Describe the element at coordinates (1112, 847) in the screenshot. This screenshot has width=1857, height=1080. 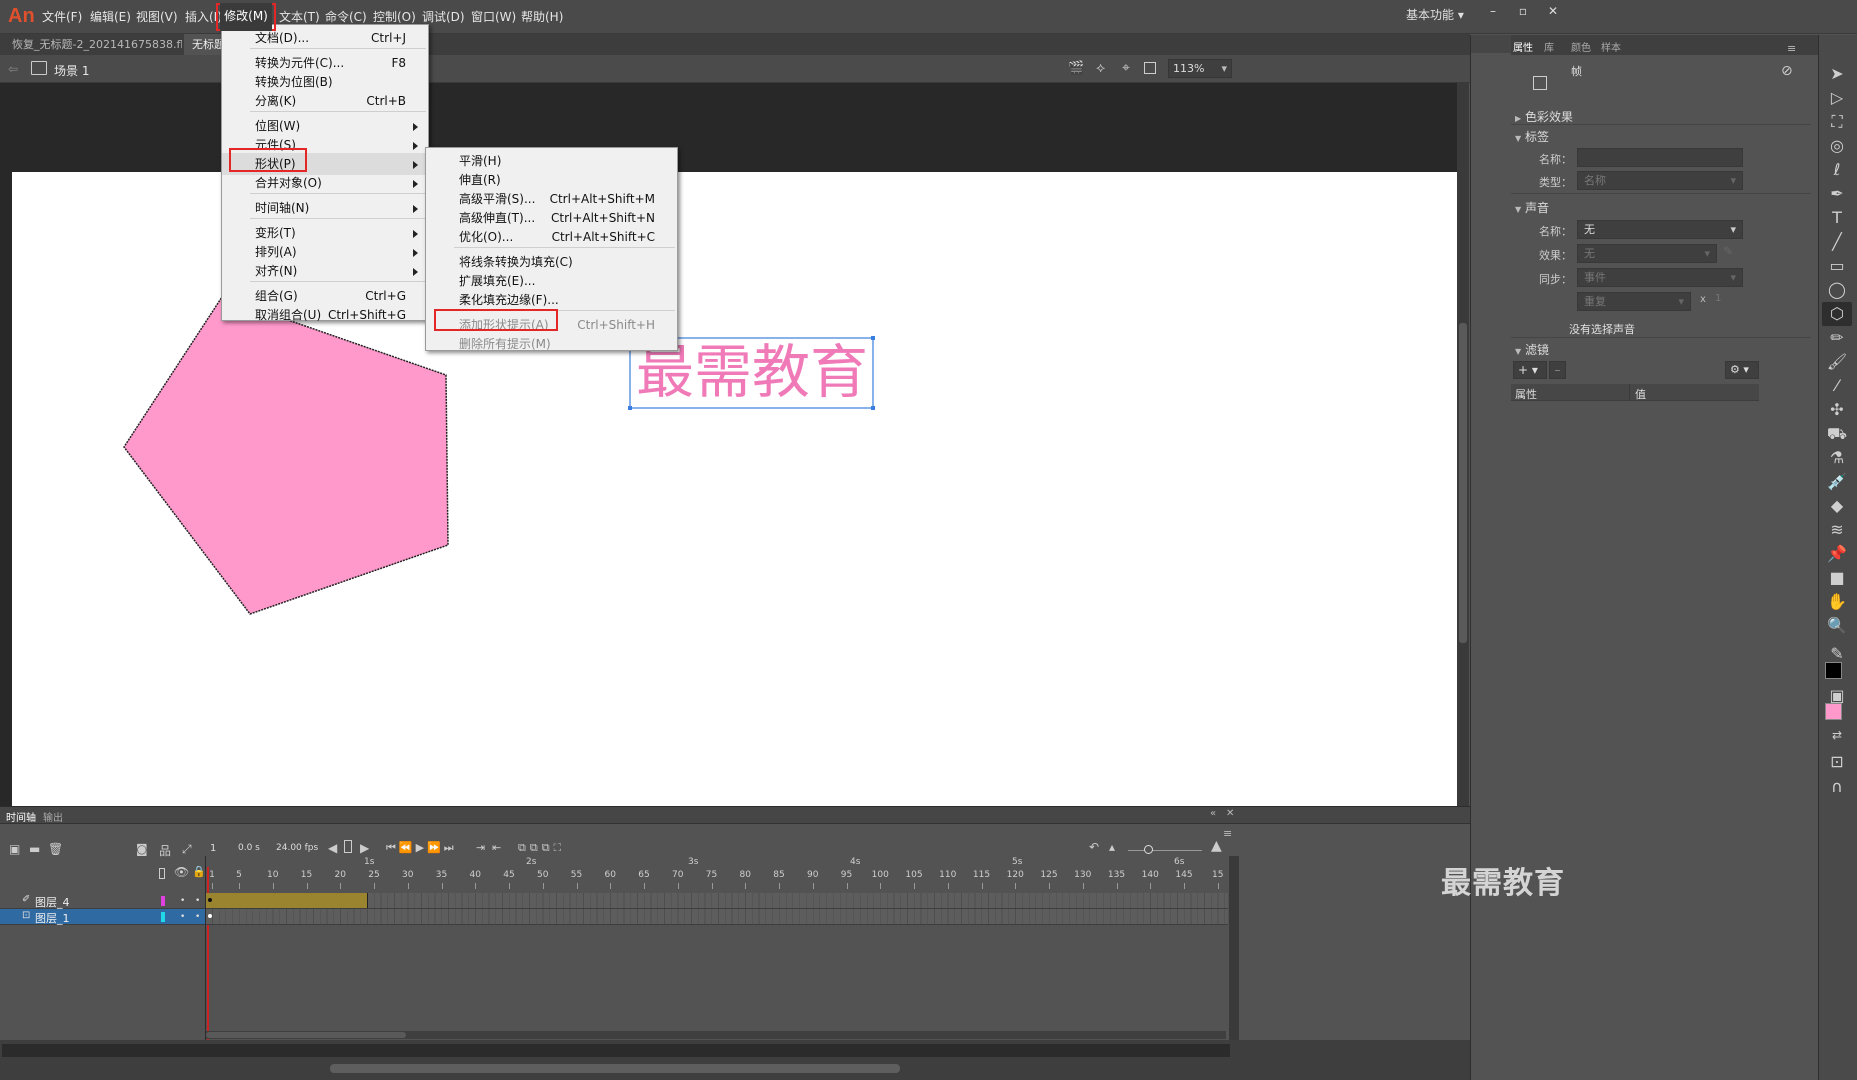
I see `small-mountain-icon: ▴` at that location.